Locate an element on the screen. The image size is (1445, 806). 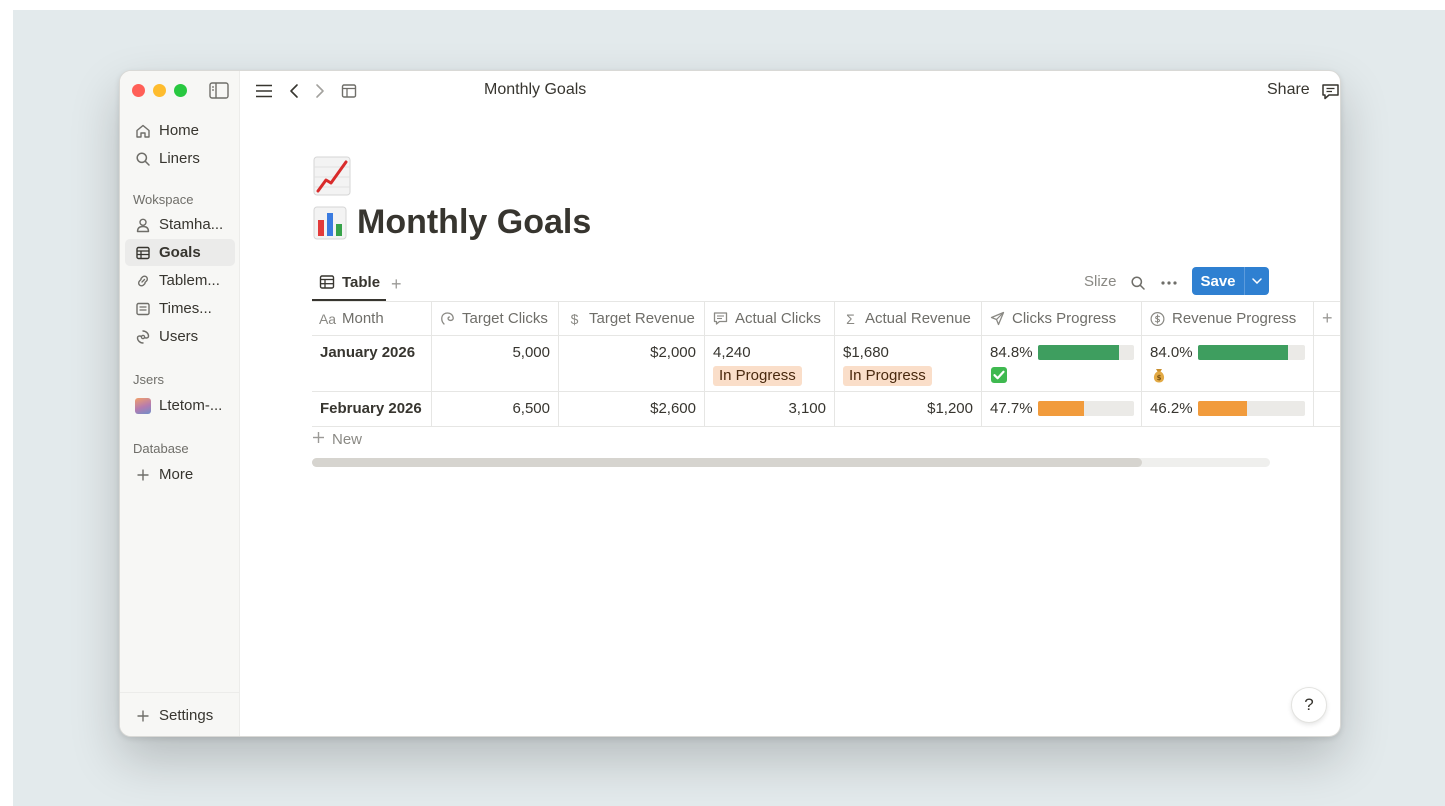
plus-icon: + is located at coordinates (1327, 318).